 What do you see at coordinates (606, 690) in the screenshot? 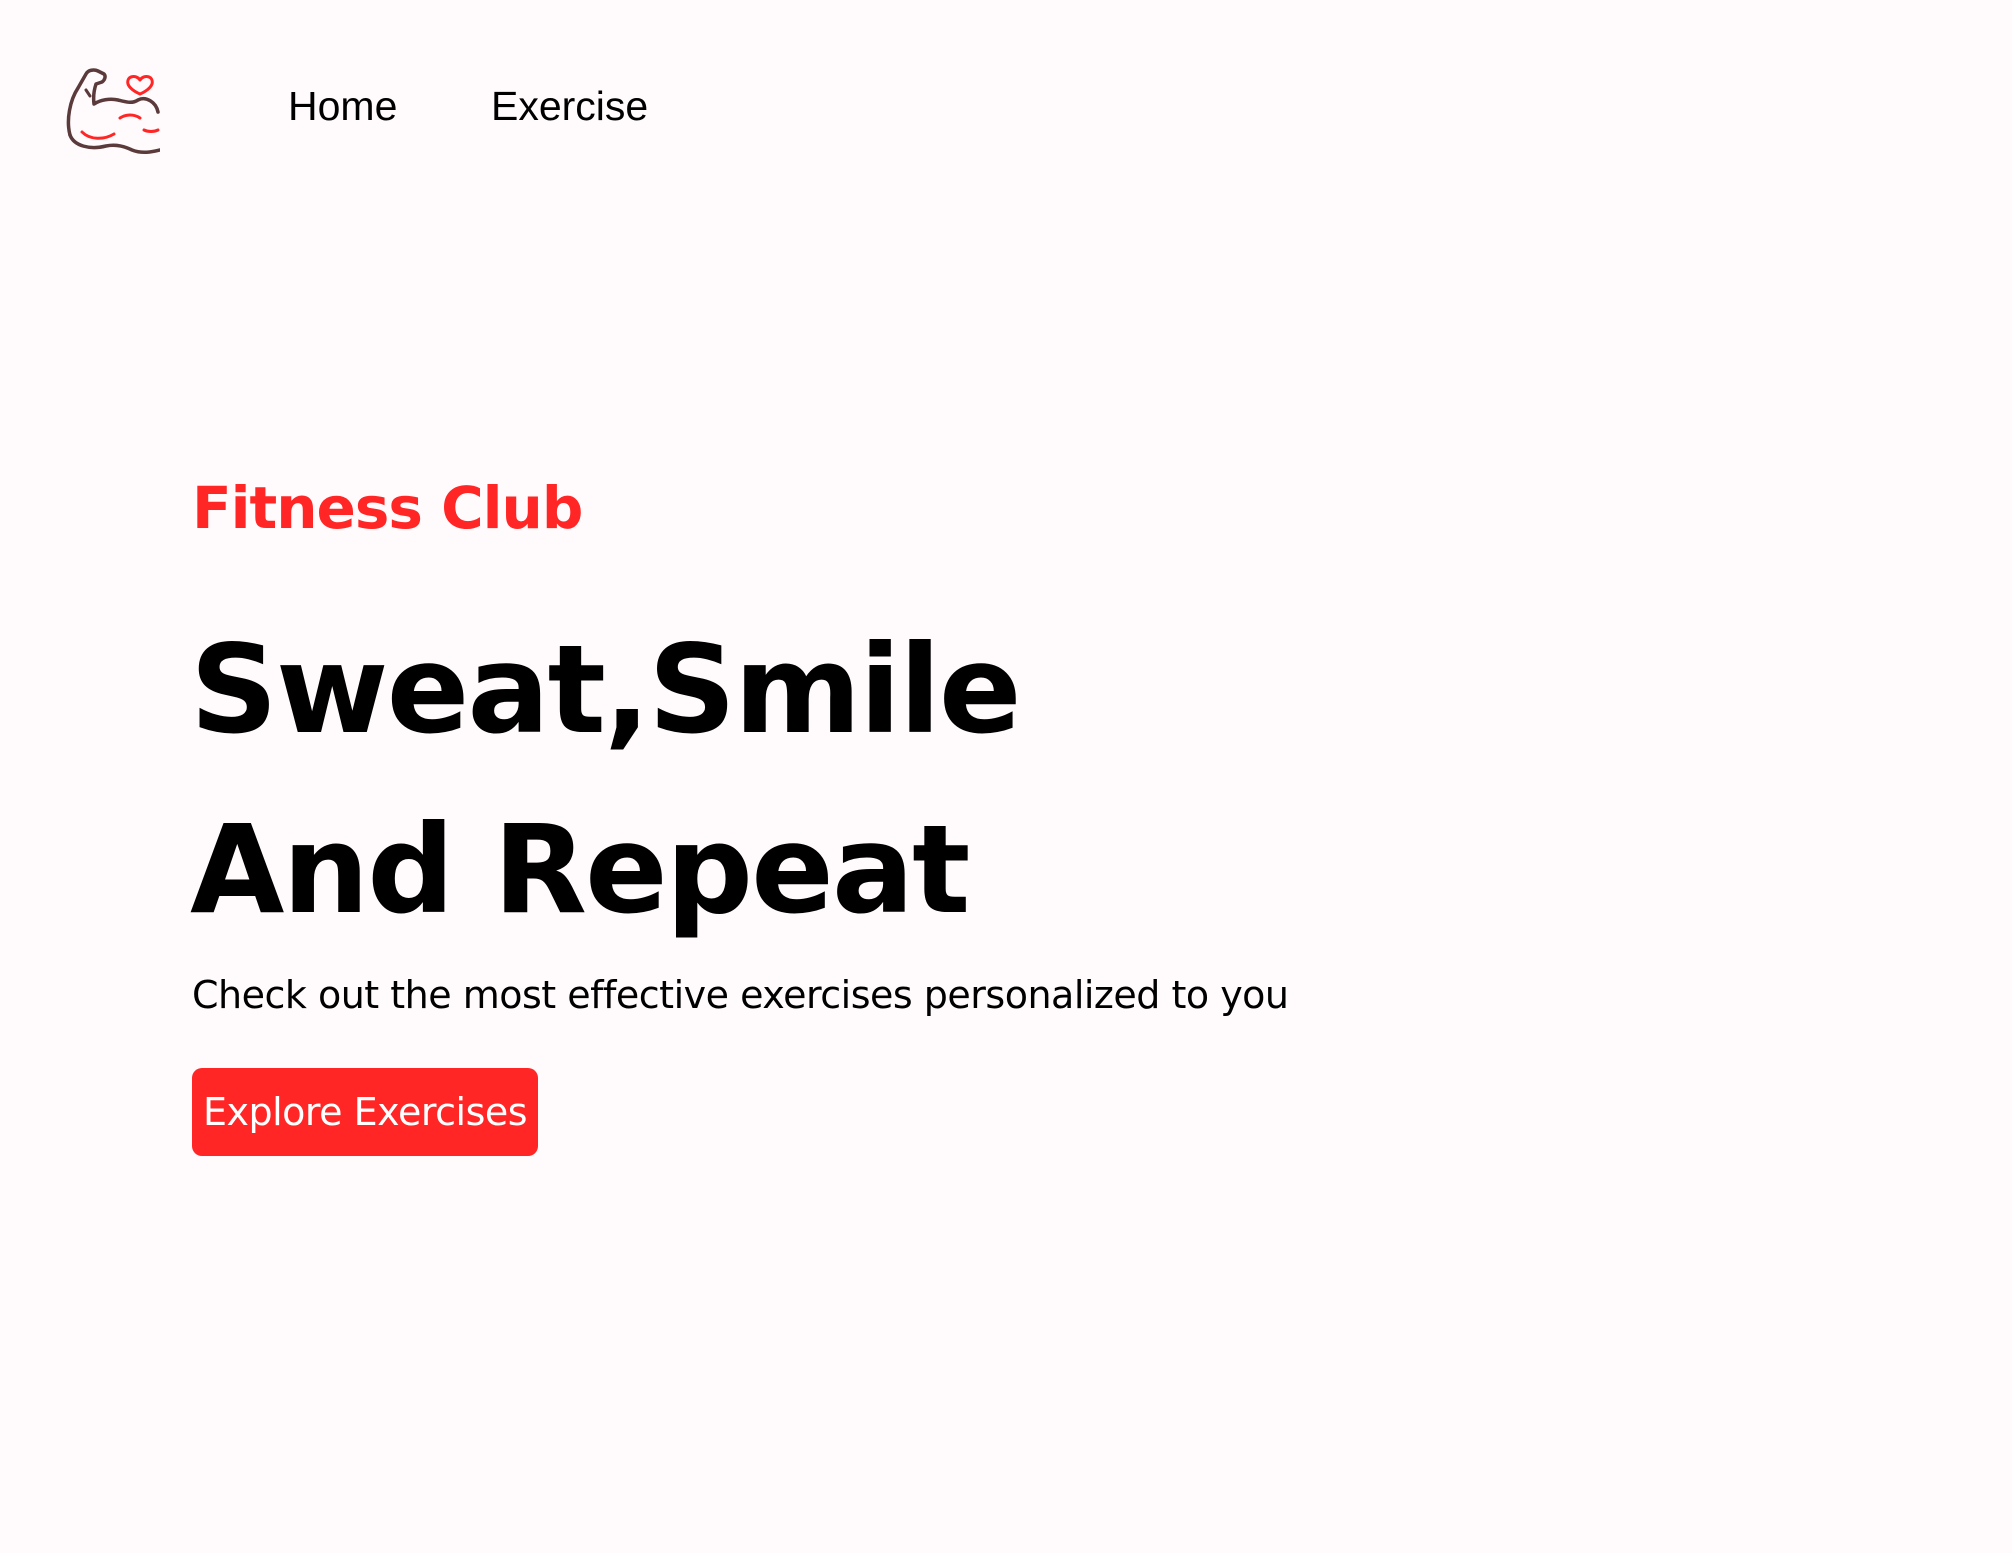
I see `hero-title-line-1: Sweat,Smile` at bounding box center [606, 690].